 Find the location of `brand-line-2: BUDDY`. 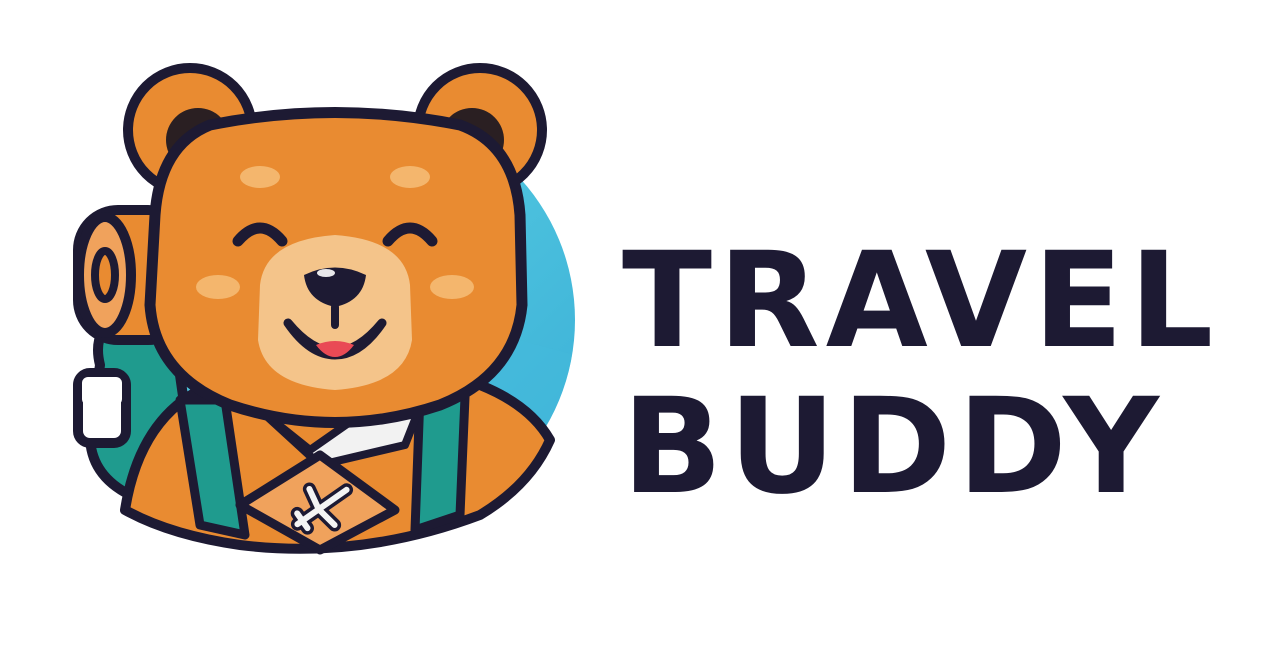

brand-line-2: BUDDY is located at coordinates (893, 447).